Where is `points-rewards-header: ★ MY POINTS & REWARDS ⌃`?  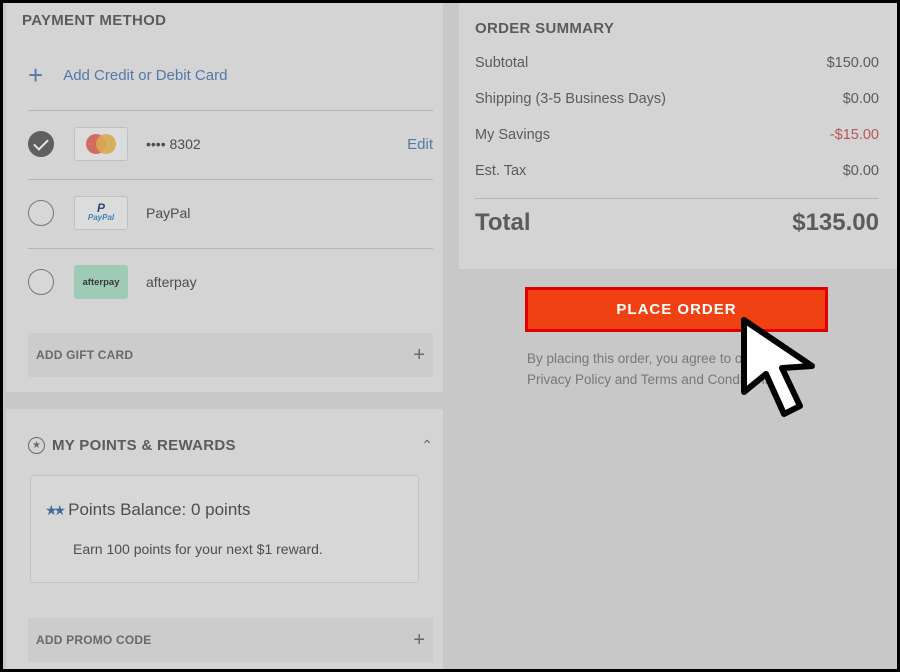
points-rewards-header: ★ MY POINTS & REWARDS ⌃ is located at coordinates (230, 445).